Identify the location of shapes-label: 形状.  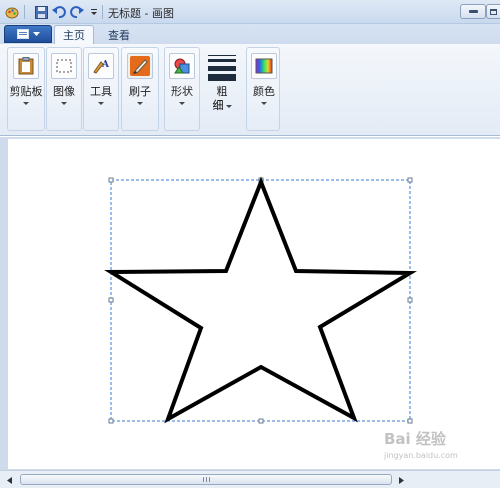
(182, 91).